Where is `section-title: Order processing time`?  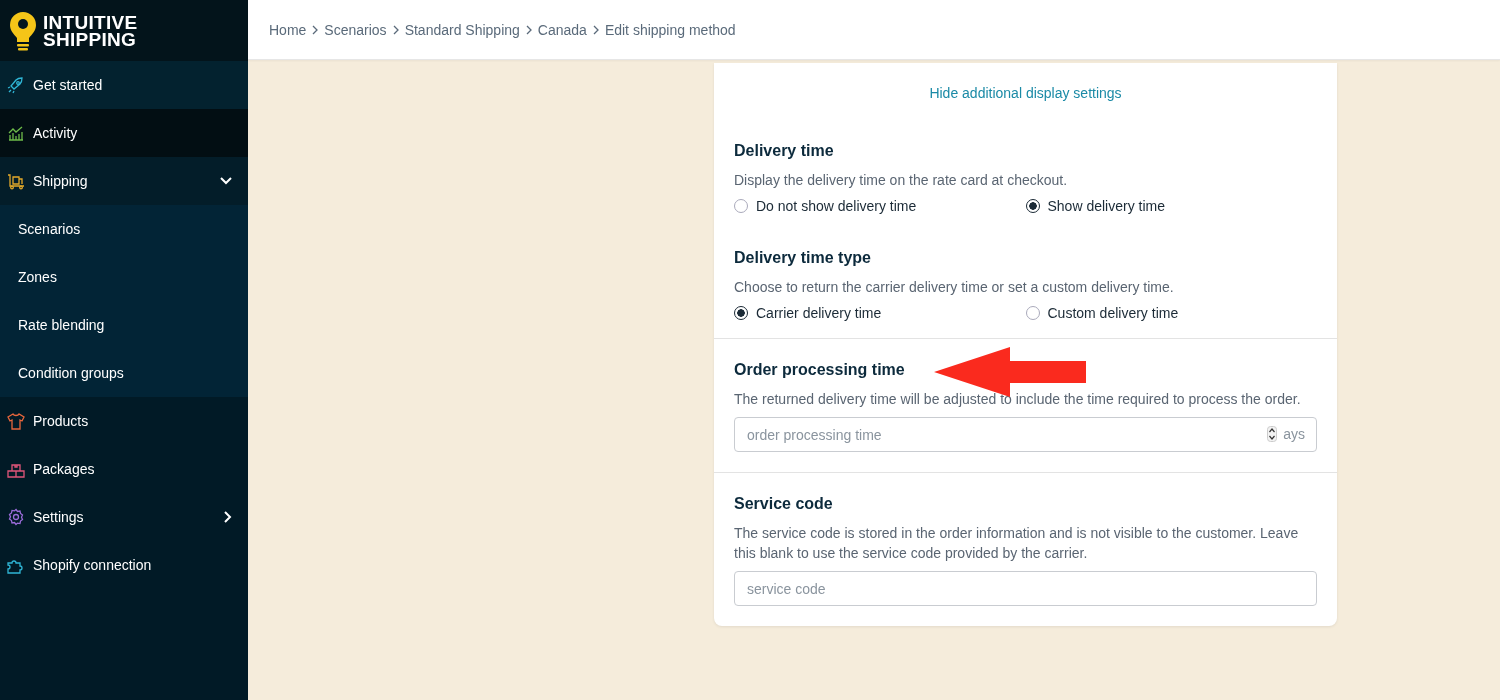
section-title: Order processing time is located at coordinates (819, 370).